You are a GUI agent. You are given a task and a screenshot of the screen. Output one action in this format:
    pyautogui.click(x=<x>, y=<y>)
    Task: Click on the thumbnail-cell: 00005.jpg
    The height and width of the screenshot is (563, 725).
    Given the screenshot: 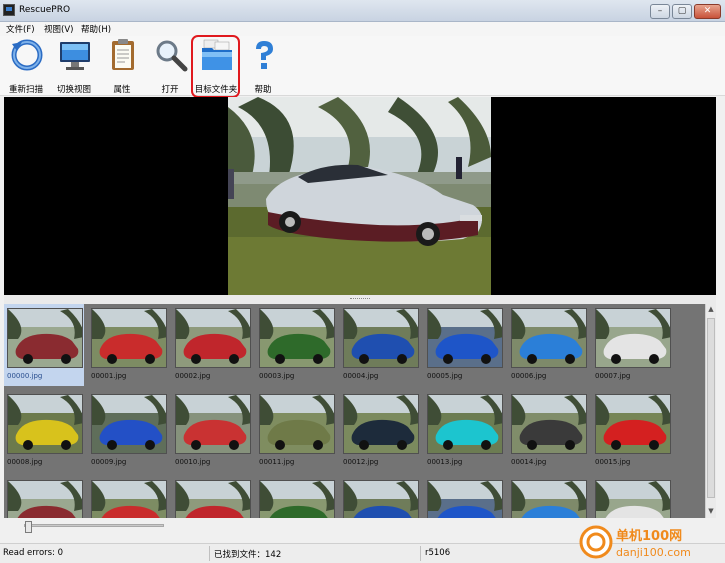 What is the action you would take?
    pyautogui.click(x=464, y=345)
    